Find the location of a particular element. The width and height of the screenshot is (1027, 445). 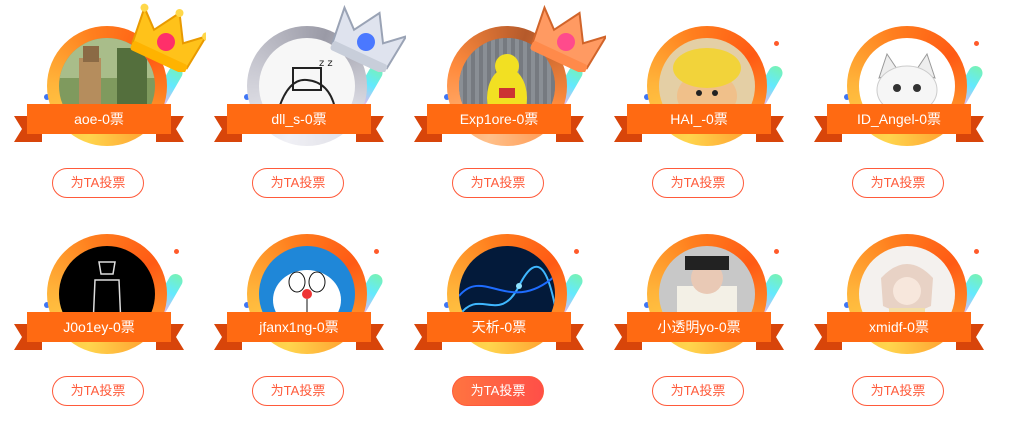

name-ribbon: Exp1ore-0票 is located at coordinates (499, 123).